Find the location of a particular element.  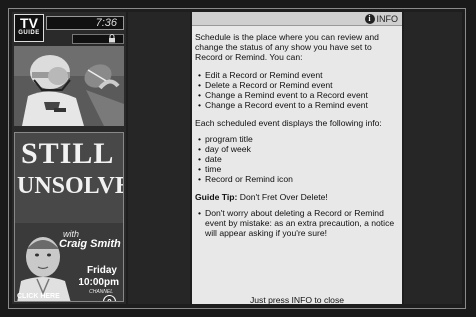

guide-tip-label: Guide Tip: is located at coordinates (216, 197).